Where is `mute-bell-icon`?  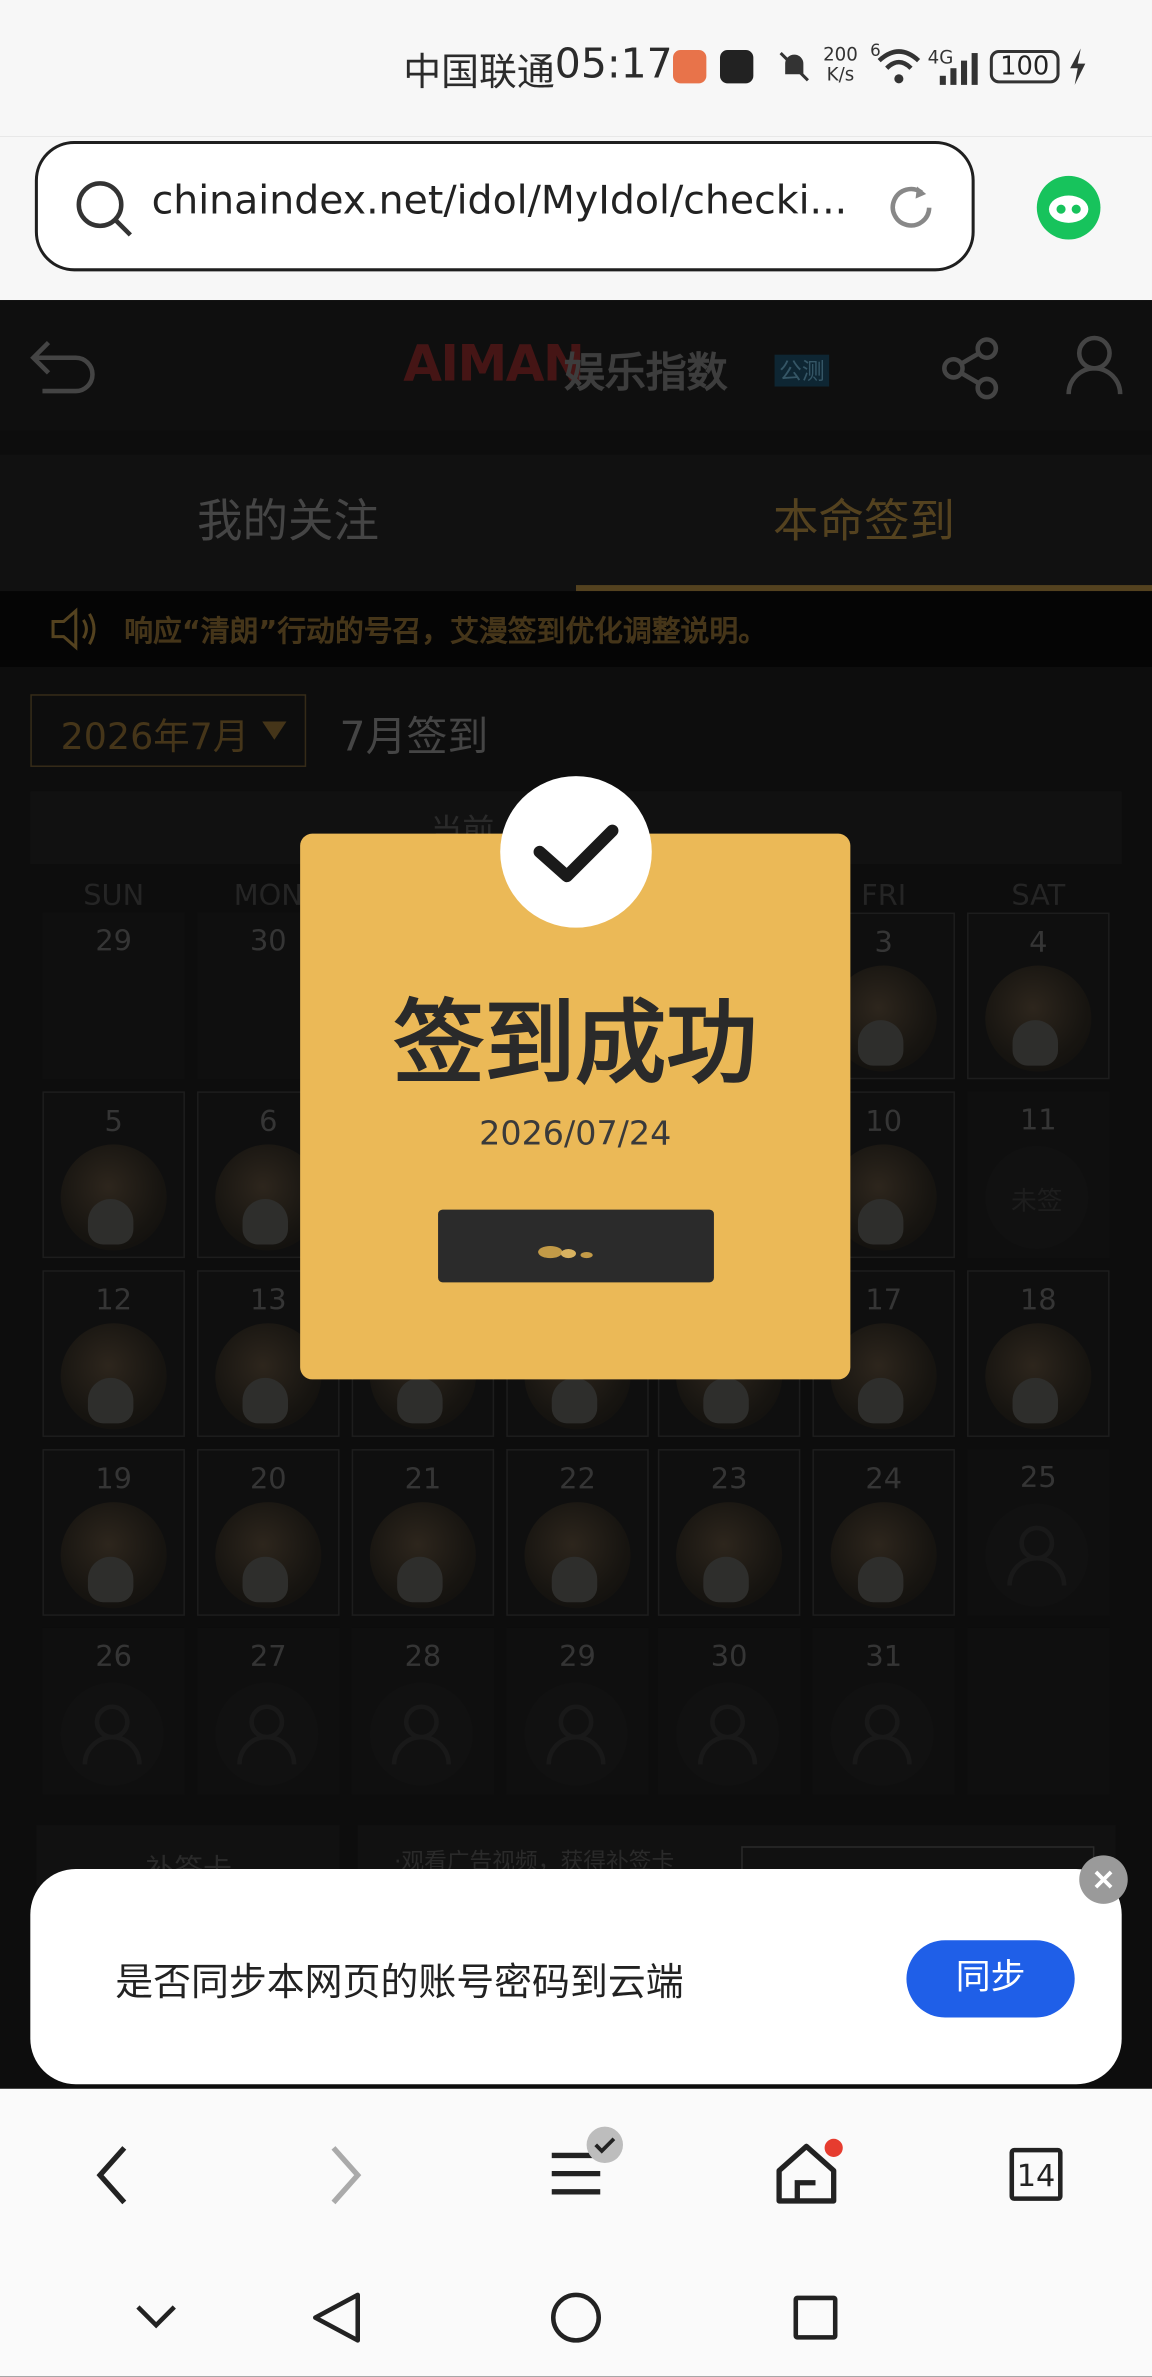 mute-bell-icon is located at coordinates (794, 66).